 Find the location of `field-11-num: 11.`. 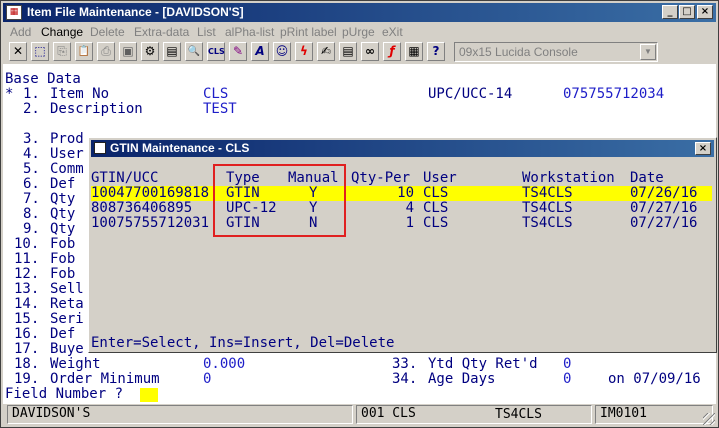

field-11-num: 11. is located at coordinates (27, 259).